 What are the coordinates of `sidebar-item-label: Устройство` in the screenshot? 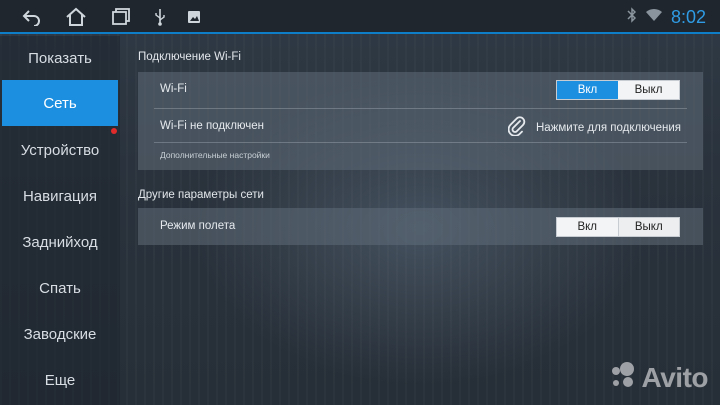 It's located at (60, 150).